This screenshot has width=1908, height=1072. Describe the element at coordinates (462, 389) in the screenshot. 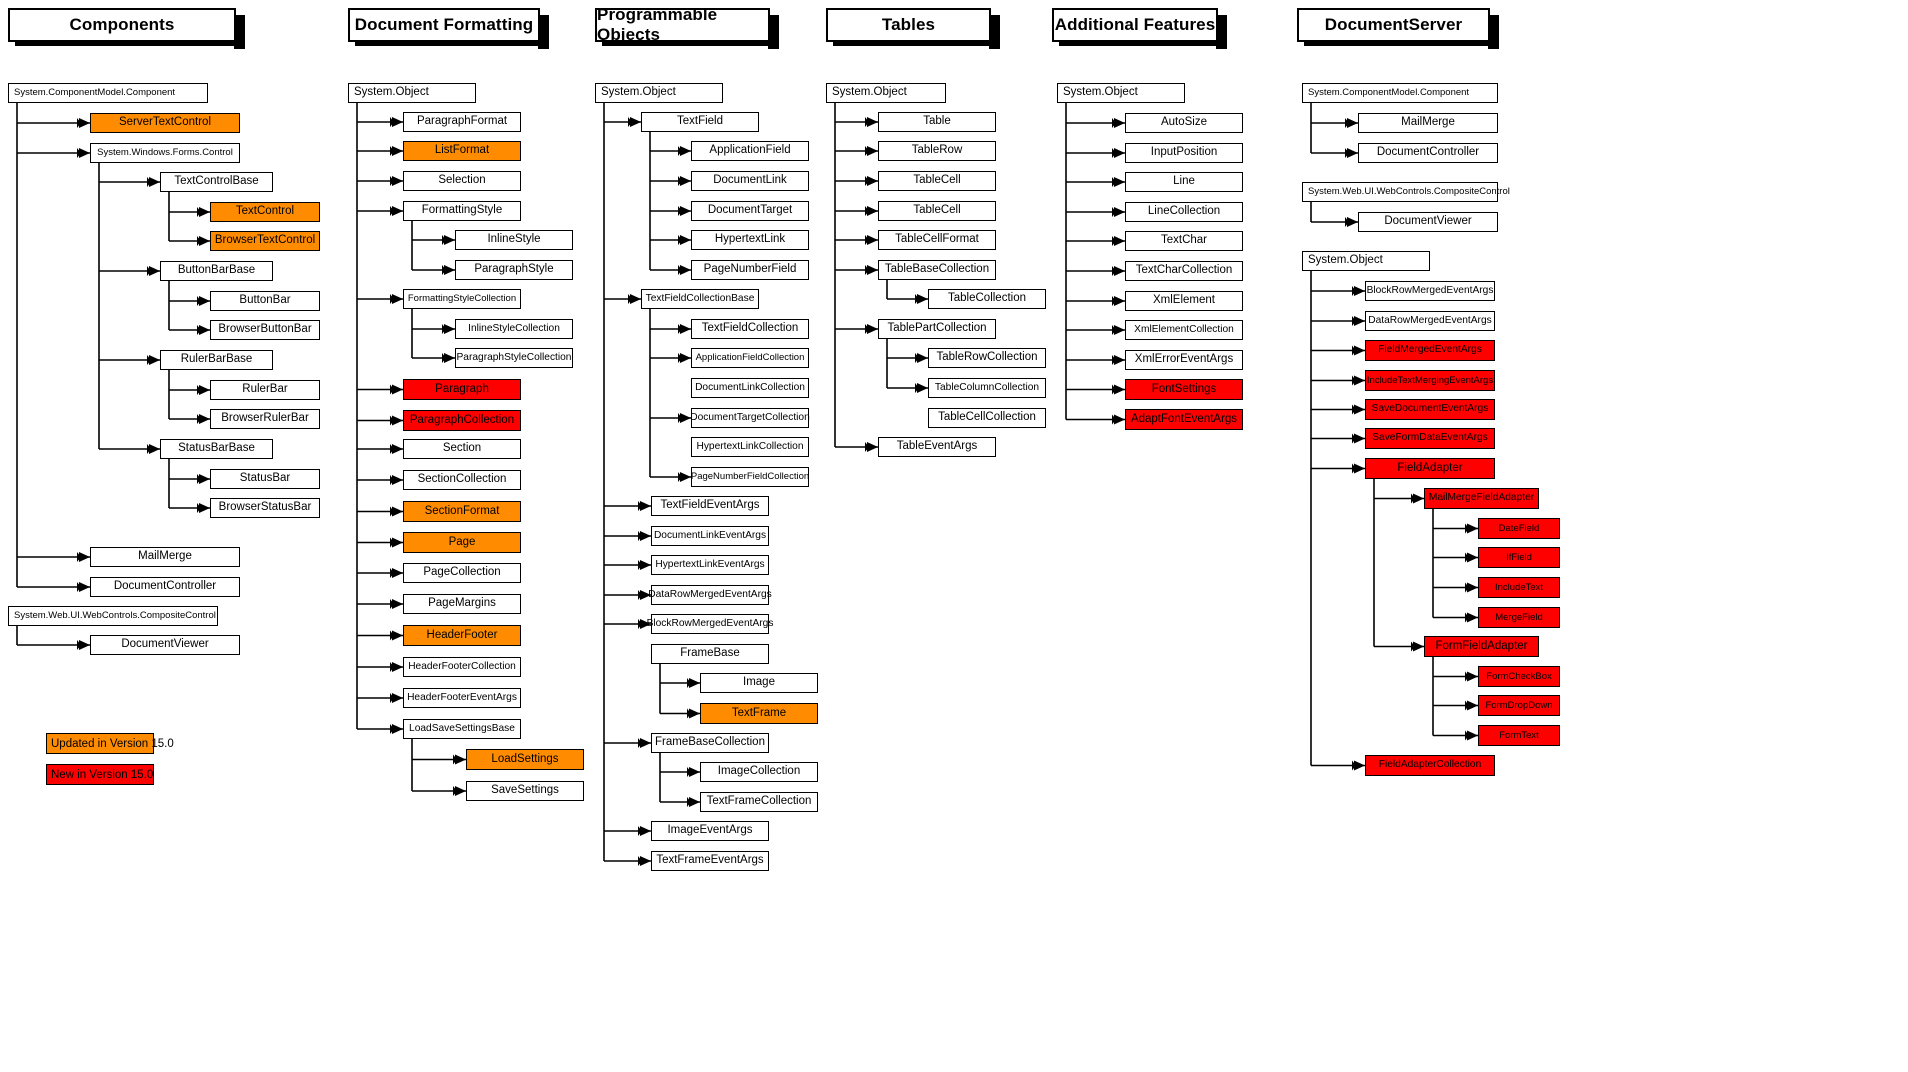

I see `class-node: Paragraph` at that location.